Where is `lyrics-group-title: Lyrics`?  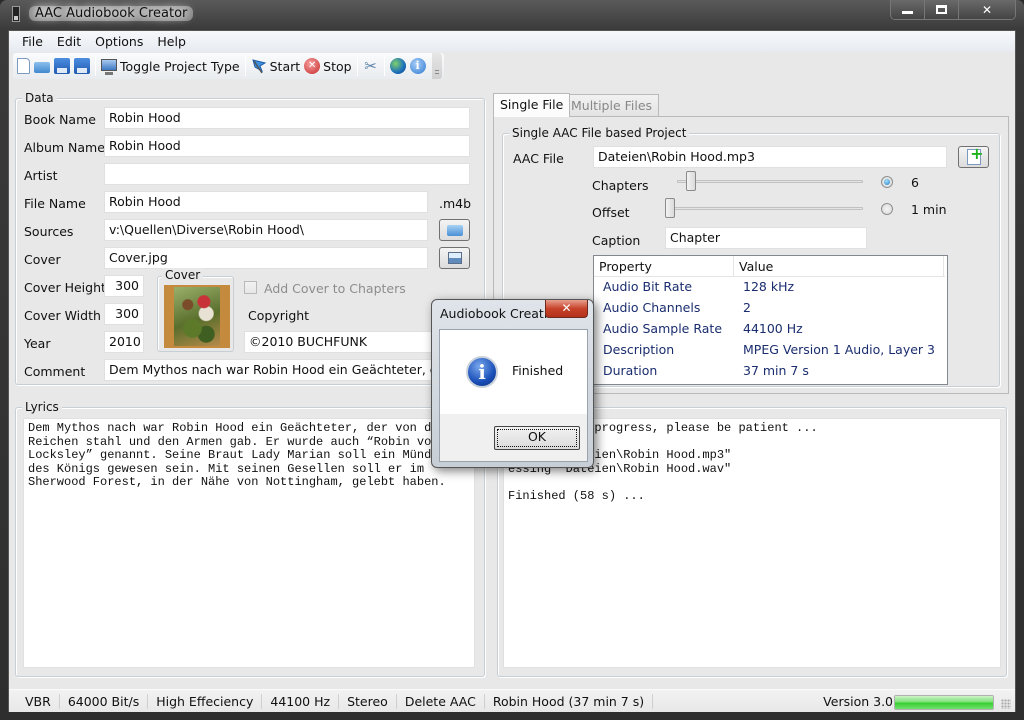 lyrics-group-title: Lyrics is located at coordinates (42, 407).